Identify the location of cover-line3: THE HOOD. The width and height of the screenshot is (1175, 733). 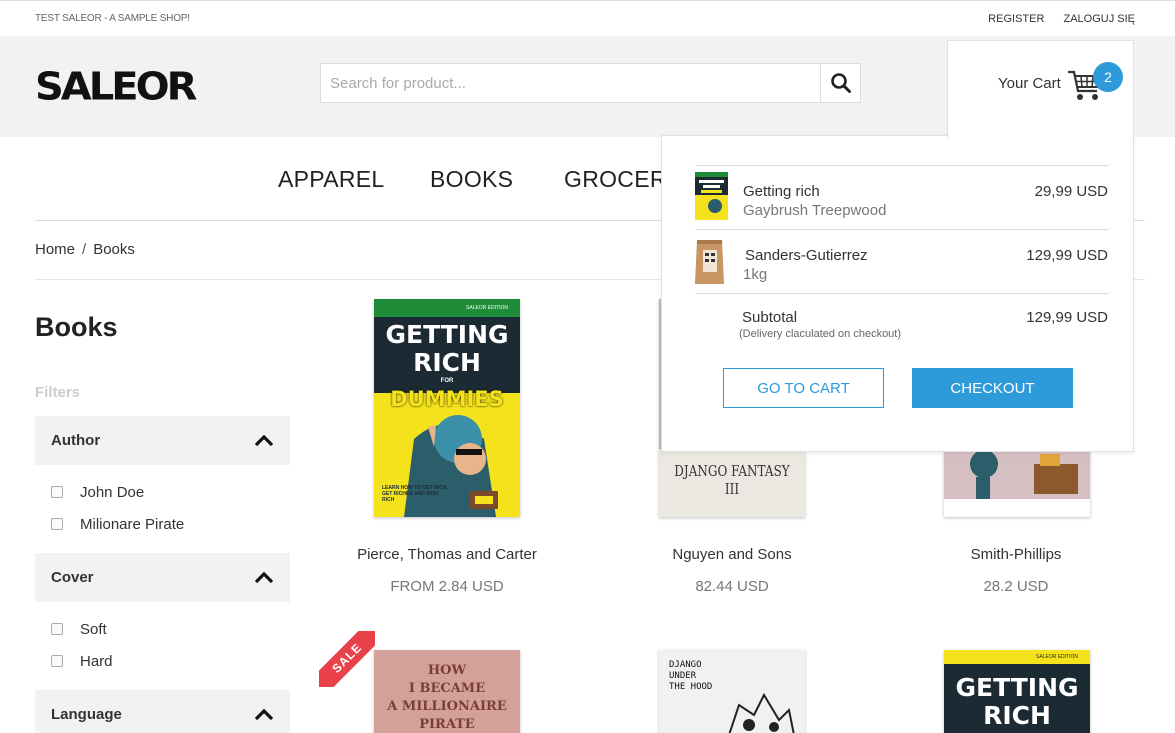
(691, 687).